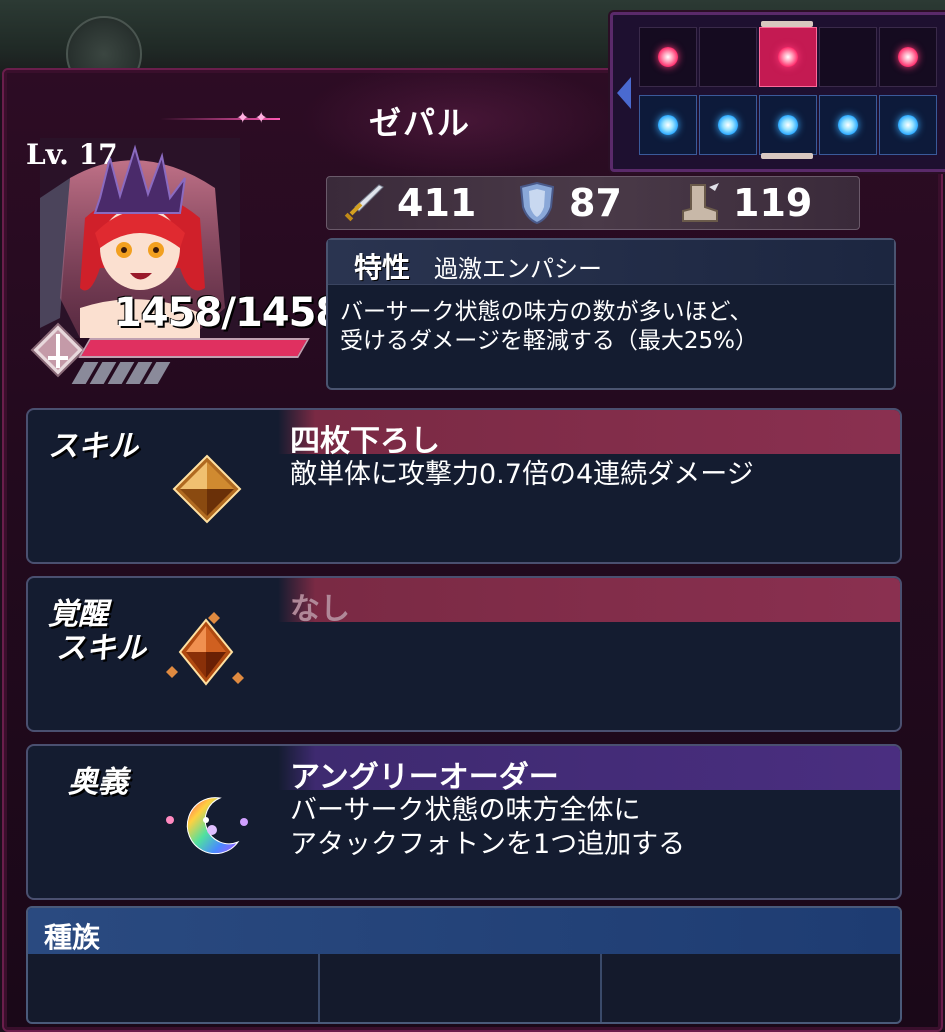 The height and width of the screenshot is (1032, 945). Describe the element at coordinates (585, 828) in the screenshot. I see `ougi-description: バーサーク状態の味方全体に アタックフォトンを1つ追加する` at that location.